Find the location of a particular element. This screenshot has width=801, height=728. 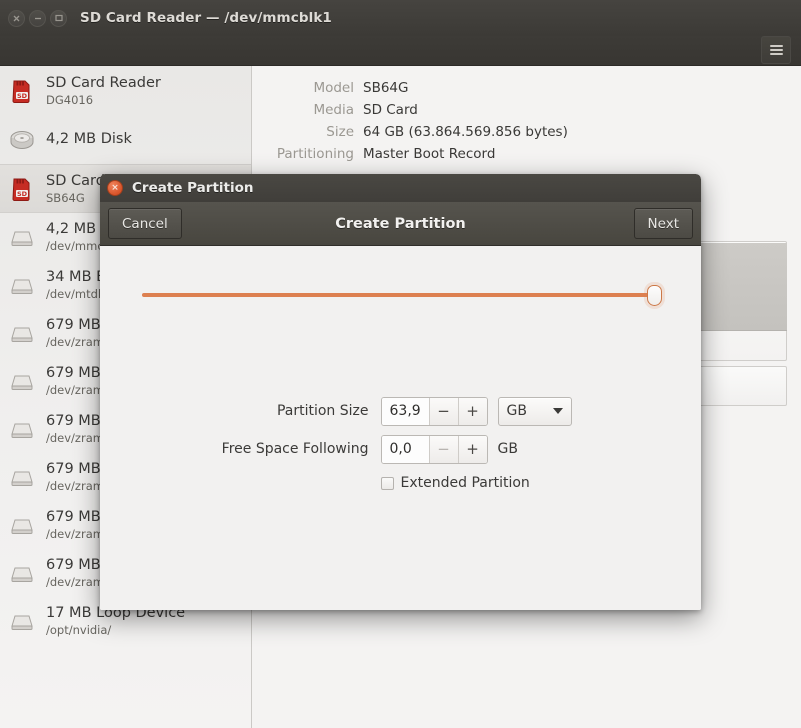

dialog-header-title: Create Partition is located at coordinates (400, 223).